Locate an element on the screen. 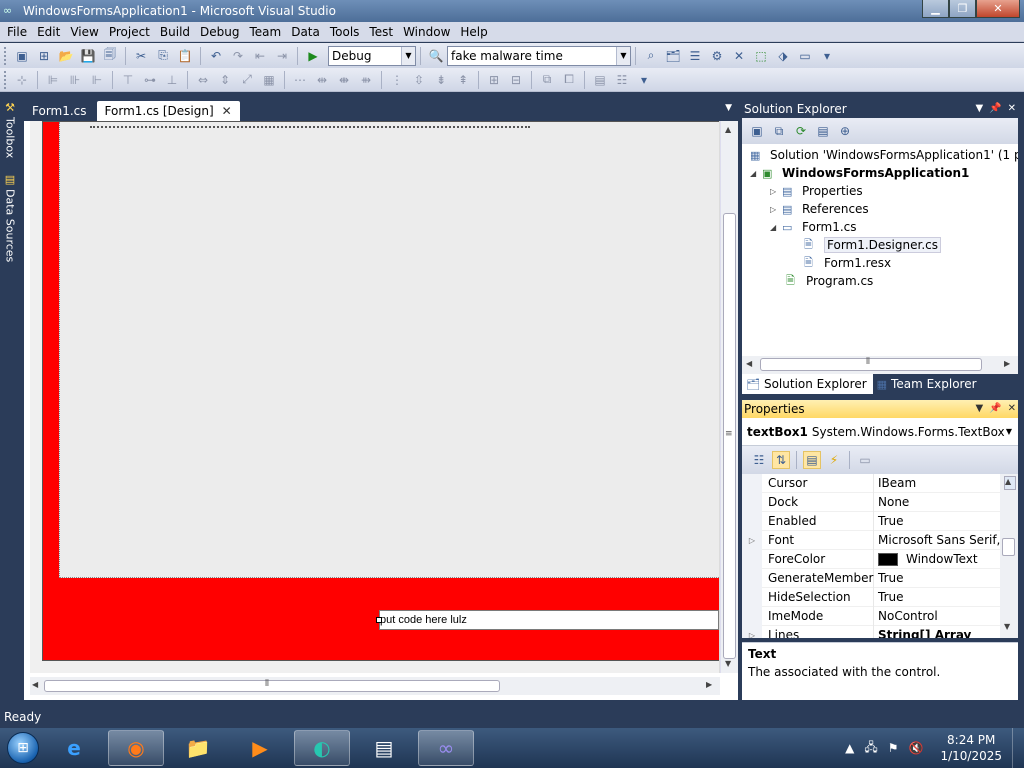 This screenshot has width=1024, height=768. property-row: ImeMode NoControl is located at coordinates (871, 616).